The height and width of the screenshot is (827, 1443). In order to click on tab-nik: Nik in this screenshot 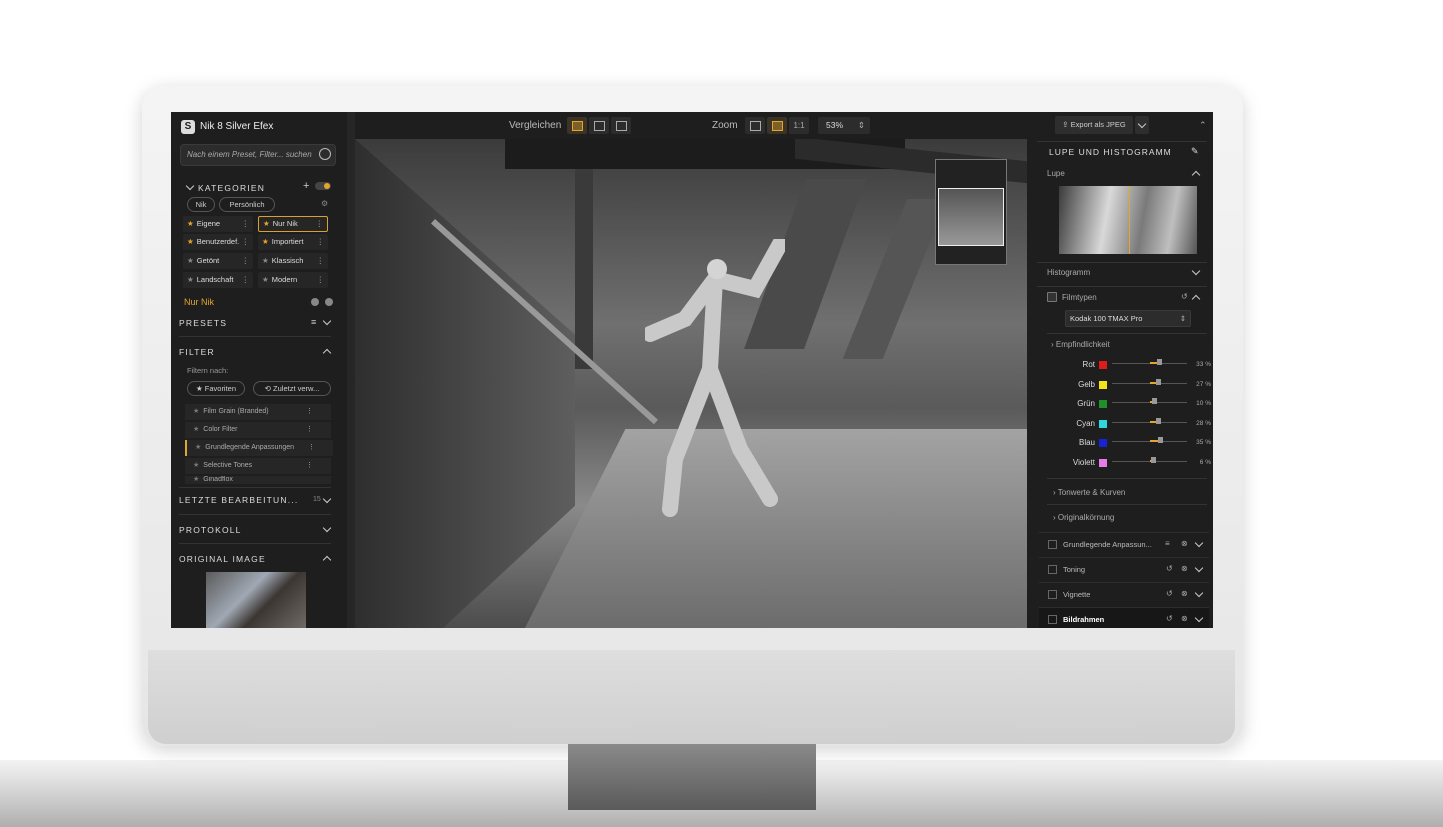, I will do `click(201, 204)`.